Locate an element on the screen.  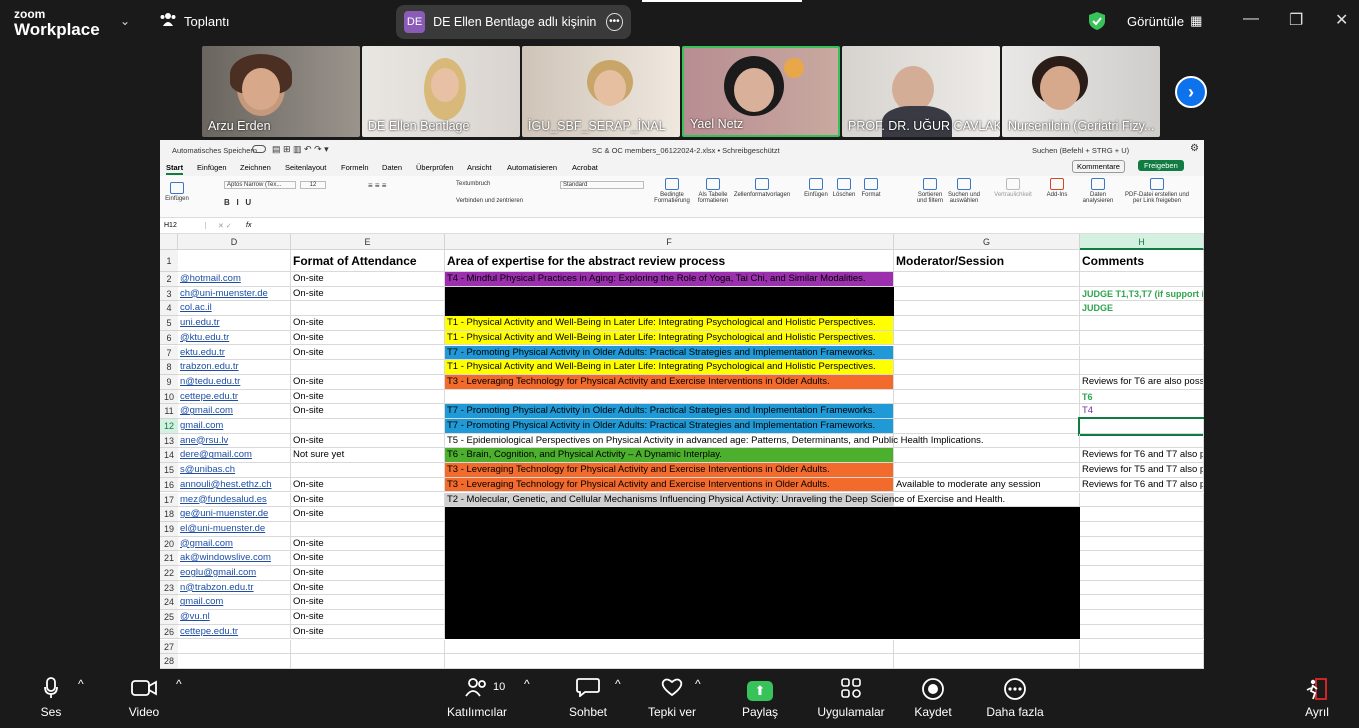
cell-d: mez@fundesalud.es is located at coordinates (234, 500).